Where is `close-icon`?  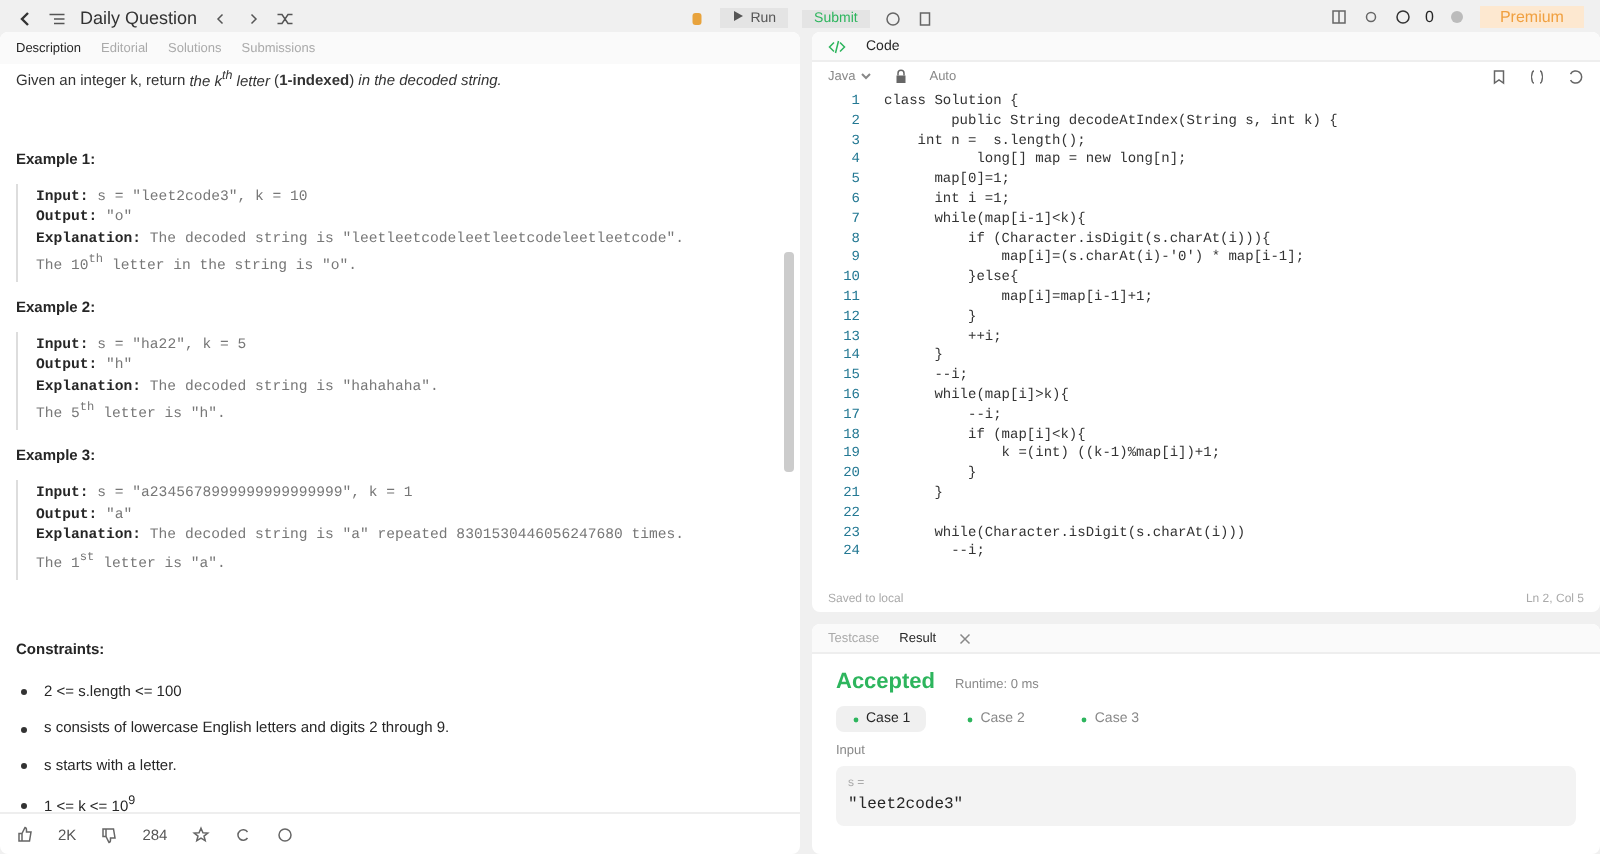
close-icon is located at coordinates (965, 638).